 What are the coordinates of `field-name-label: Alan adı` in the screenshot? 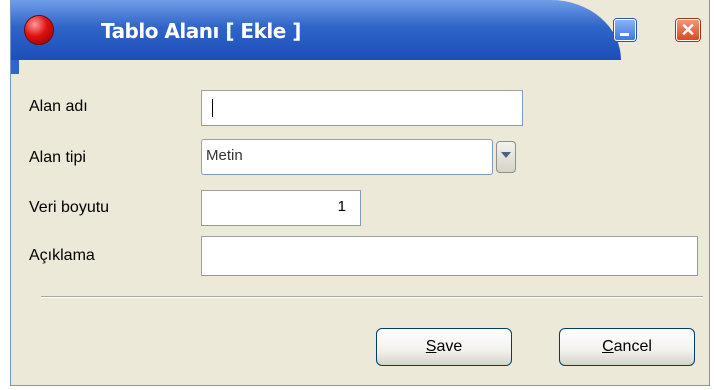 It's located at (58, 106).